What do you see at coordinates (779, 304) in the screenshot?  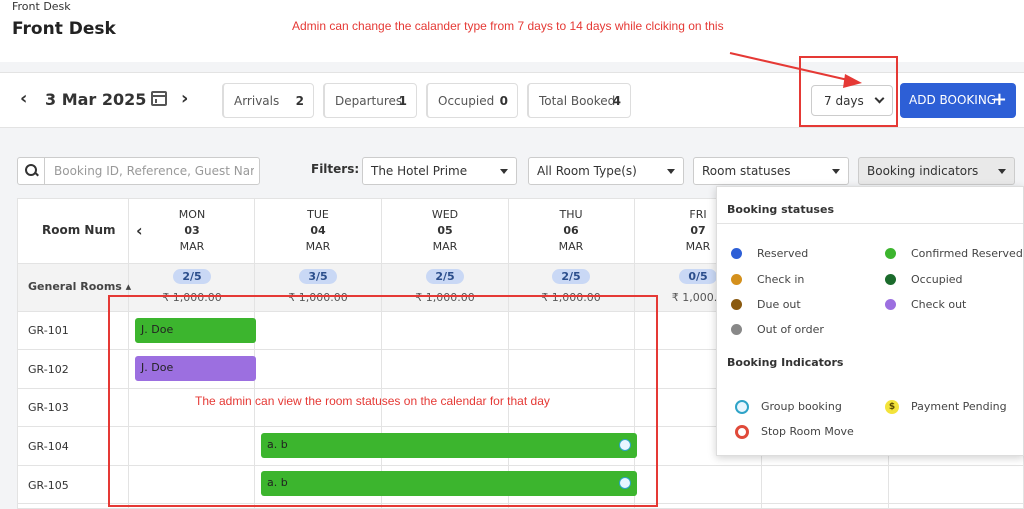 I see `legend-label: Due out` at bounding box center [779, 304].